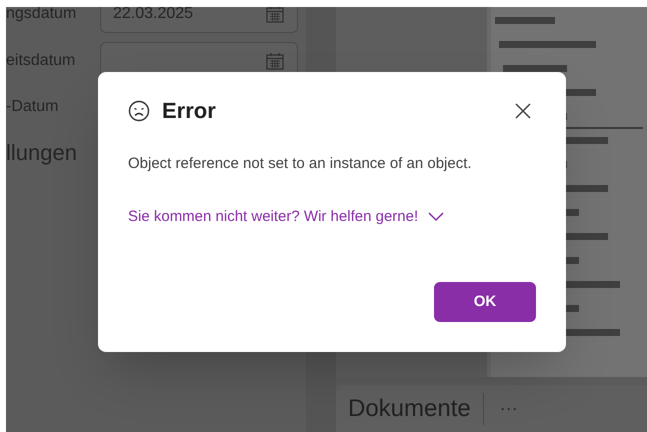  Describe the element at coordinates (139, 111) in the screenshot. I see `sad-face-icon` at that location.